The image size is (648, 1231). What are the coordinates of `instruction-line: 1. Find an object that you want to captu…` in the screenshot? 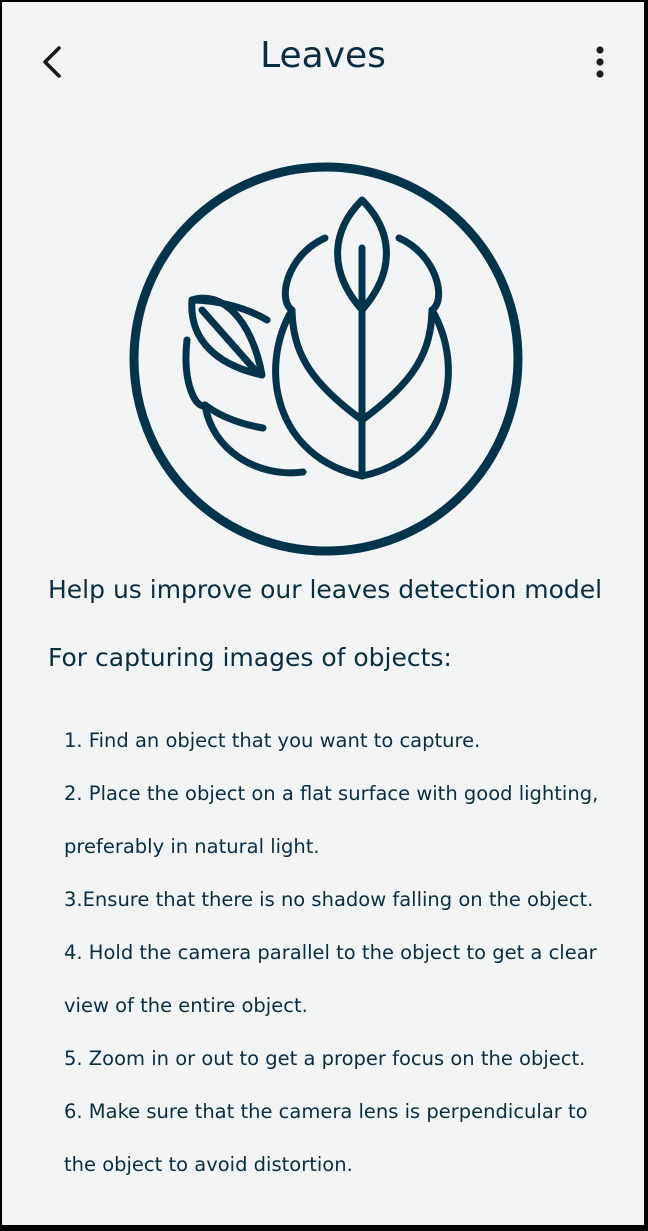 It's located at (272, 740).